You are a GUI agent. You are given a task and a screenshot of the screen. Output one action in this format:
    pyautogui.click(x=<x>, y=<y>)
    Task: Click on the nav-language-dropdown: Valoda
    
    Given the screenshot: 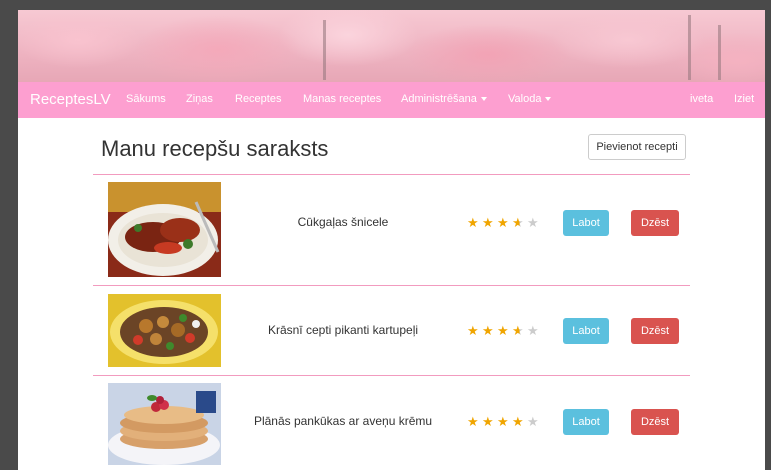 What is the action you would take?
    pyautogui.click(x=530, y=99)
    